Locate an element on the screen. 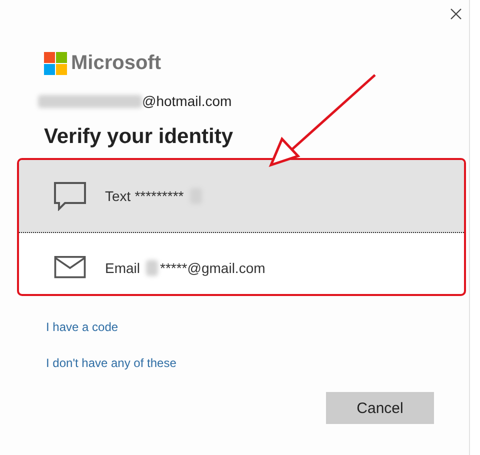 Image resolution: width=480 pixels, height=455 pixels. logo-icon is located at coordinates (55, 63).